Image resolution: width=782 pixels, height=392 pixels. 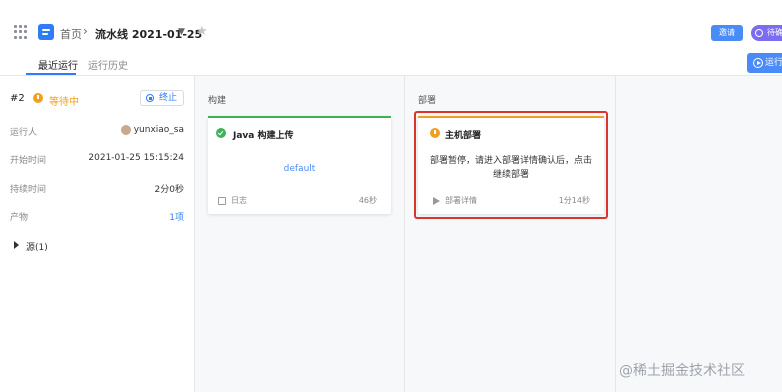 What do you see at coordinates (511, 165) in the screenshot?
I see `highlight-box` at bounding box center [511, 165].